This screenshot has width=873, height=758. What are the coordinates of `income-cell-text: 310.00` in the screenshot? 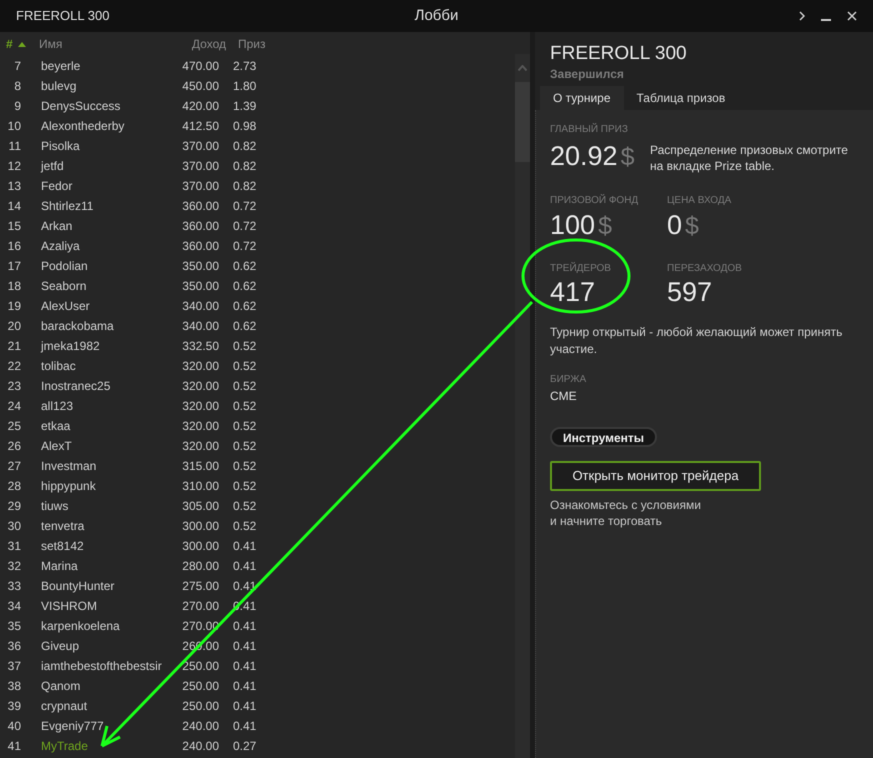 It's located at (200, 486).